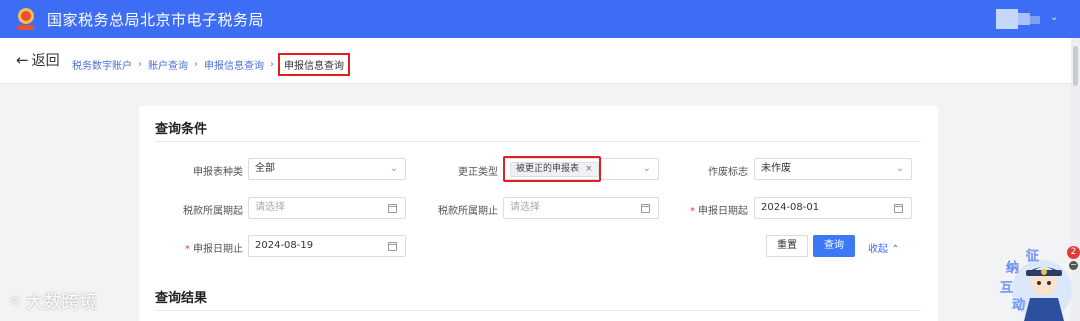  What do you see at coordinates (181, 129) in the screenshot?
I see `query-conditions-title: 查询条件` at bounding box center [181, 129].